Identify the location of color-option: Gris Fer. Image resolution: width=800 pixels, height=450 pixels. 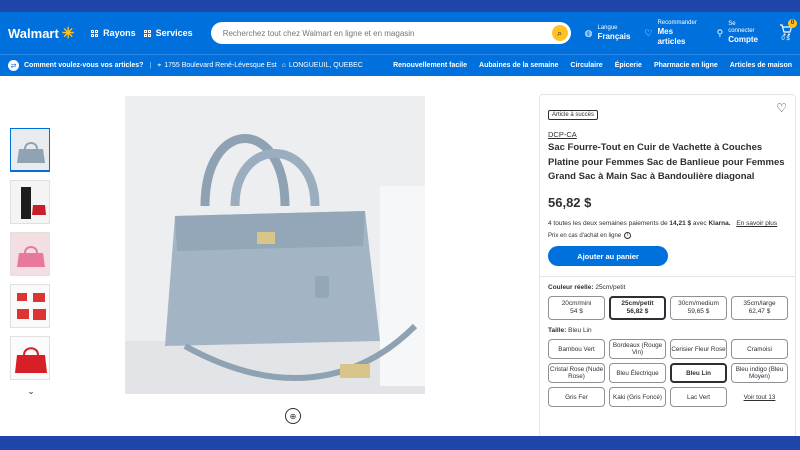
(576, 397).